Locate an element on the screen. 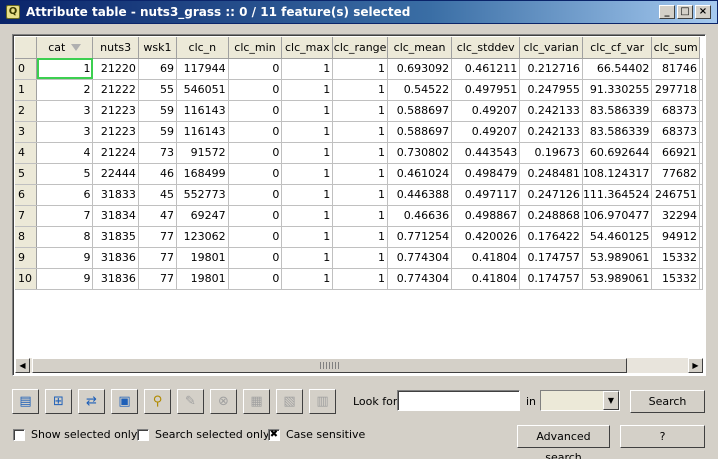 The width and height of the screenshot is (718, 459). column-header-clc-sum: clc_sum is located at coordinates (675, 48).